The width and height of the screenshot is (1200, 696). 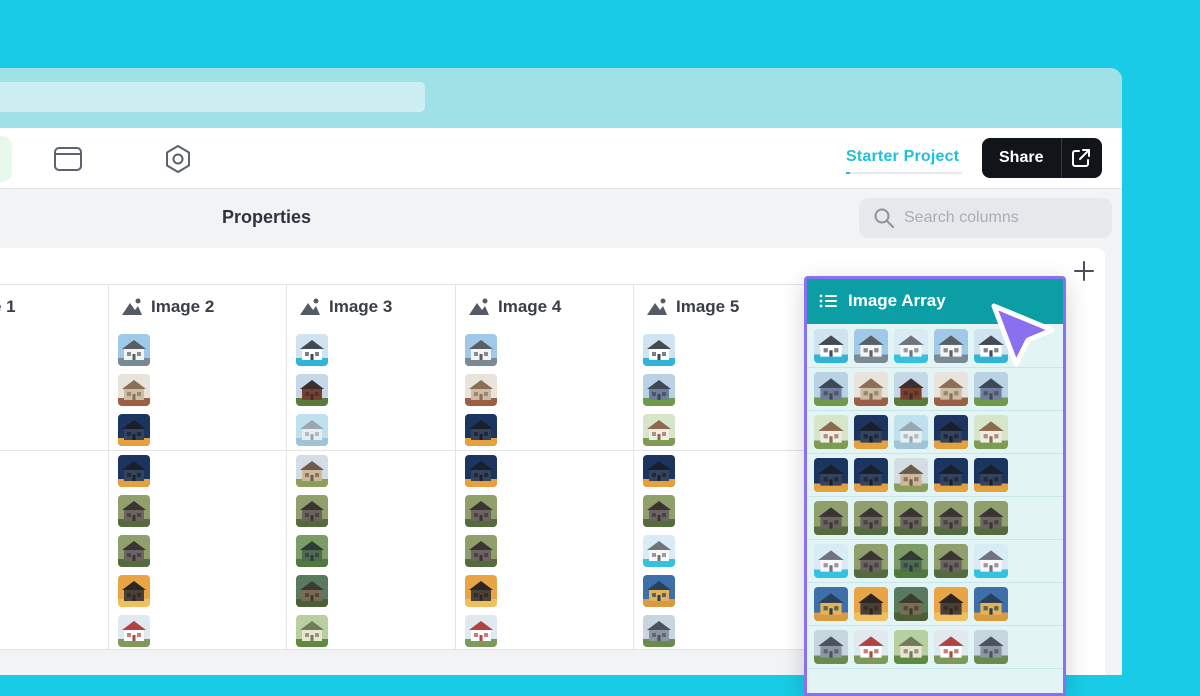 What do you see at coordinates (68, 159) in the screenshot?
I see `window-icon` at bounding box center [68, 159].